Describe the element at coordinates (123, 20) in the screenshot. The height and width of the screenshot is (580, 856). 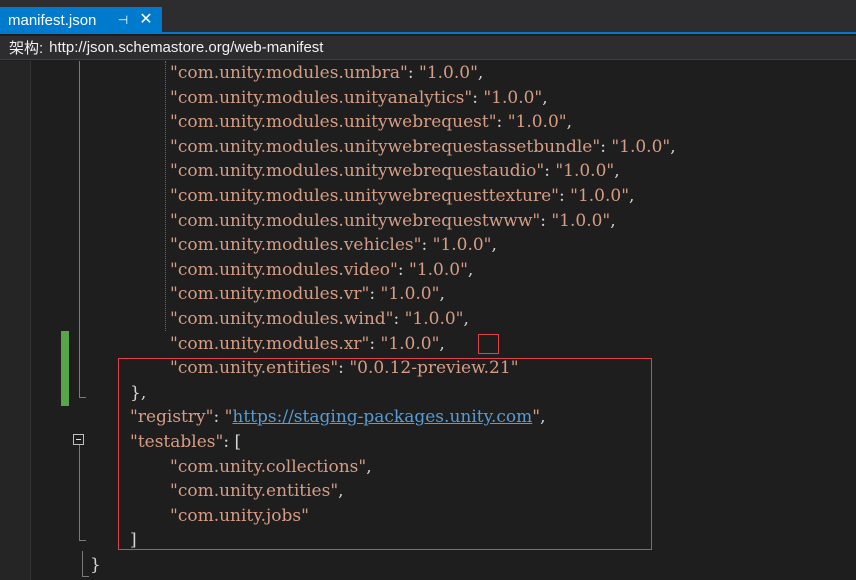
I see `pin-icon: ⊣` at that location.